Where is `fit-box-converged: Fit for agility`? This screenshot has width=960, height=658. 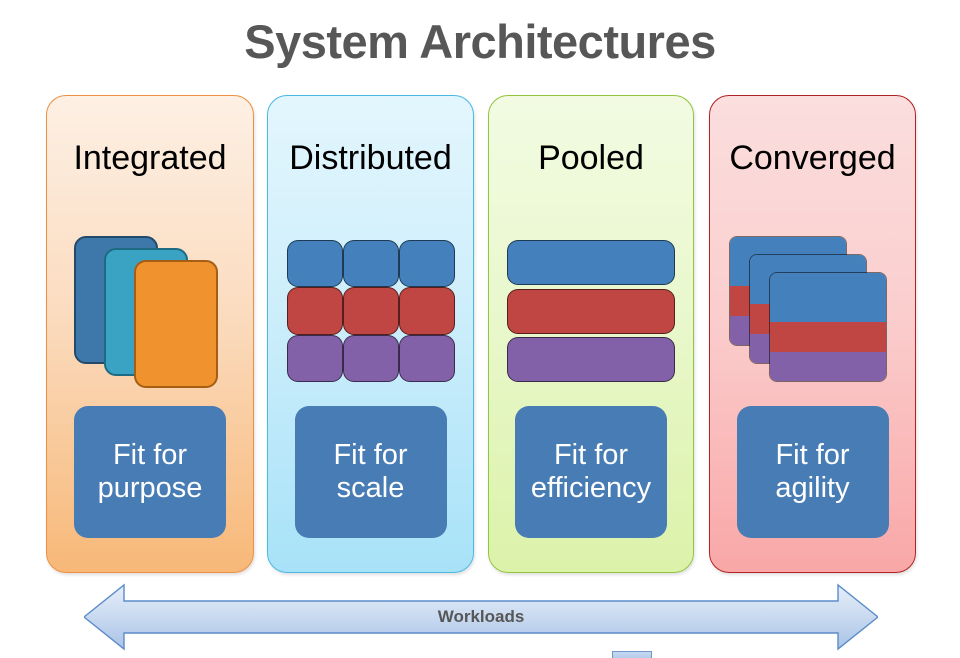
fit-box-converged: Fit for agility is located at coordinates (812, 472).